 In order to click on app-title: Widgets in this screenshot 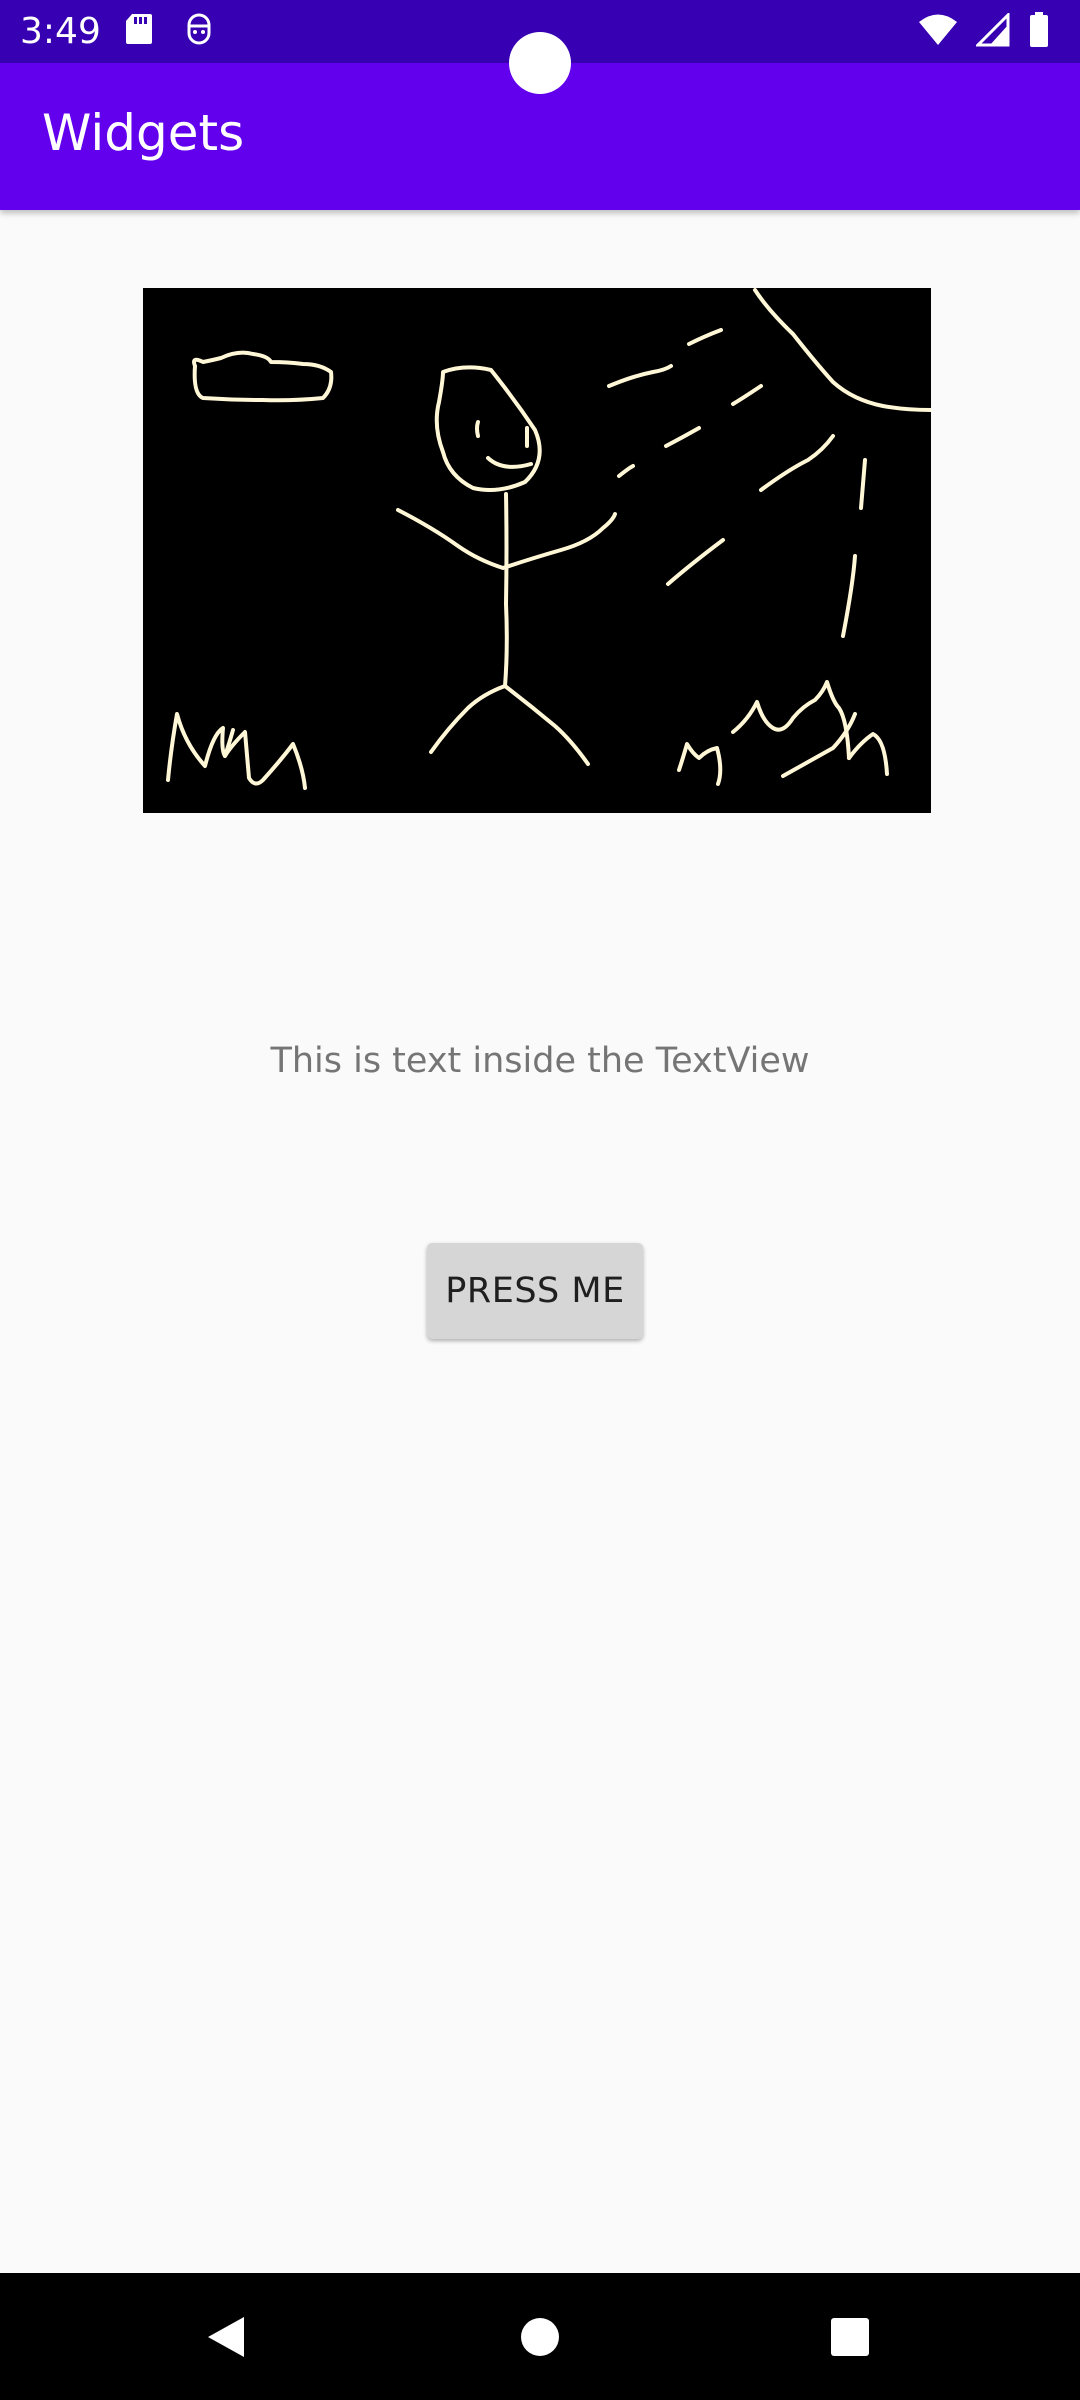, I will do `click(143, 133)`.